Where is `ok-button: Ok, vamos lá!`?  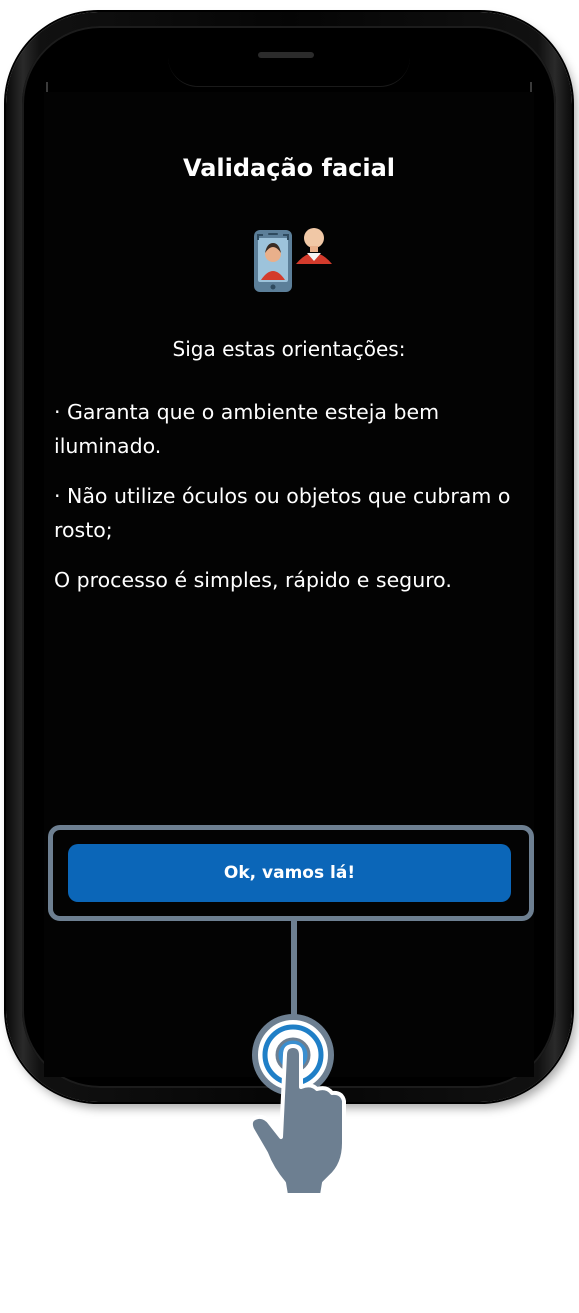
ok-button: Ok, vamos lá! is located at coordinates (289, 873).